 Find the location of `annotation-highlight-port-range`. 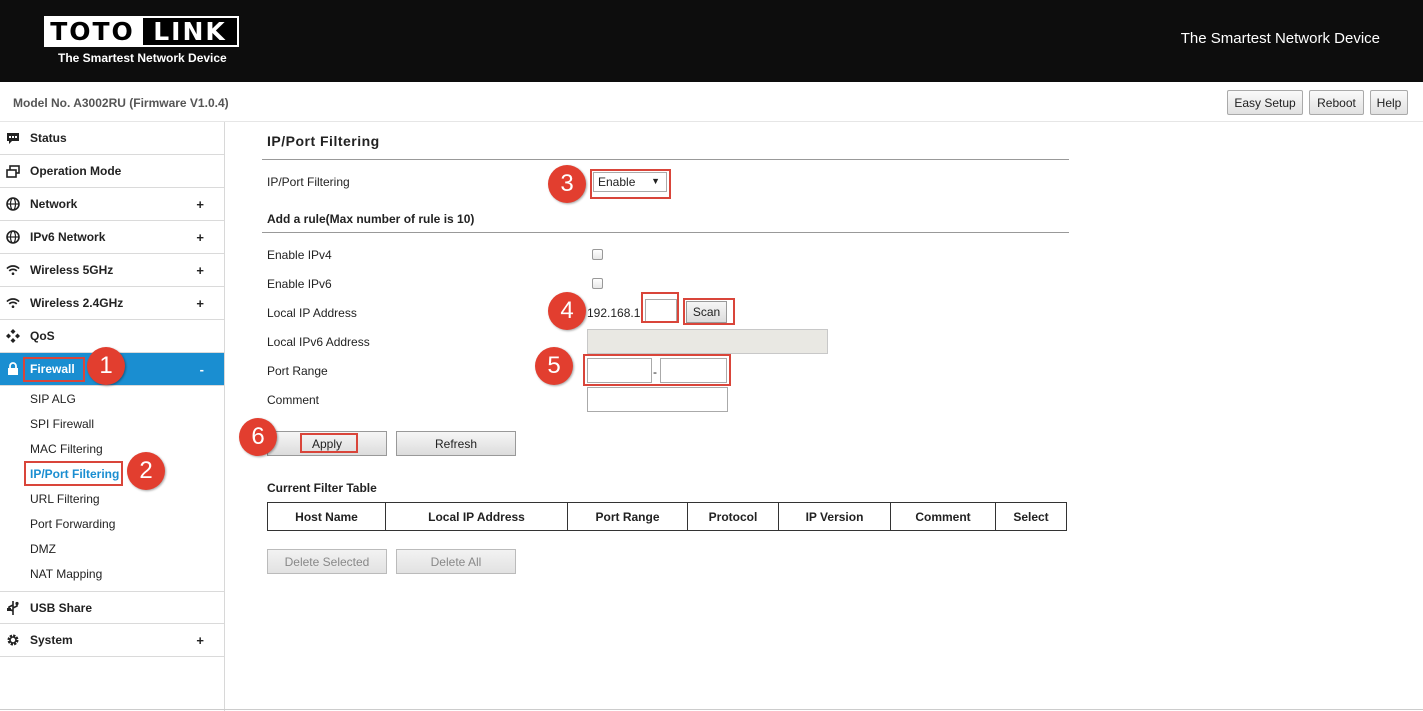

annotation-highlight-port-range is located at coordinates (657, 370).